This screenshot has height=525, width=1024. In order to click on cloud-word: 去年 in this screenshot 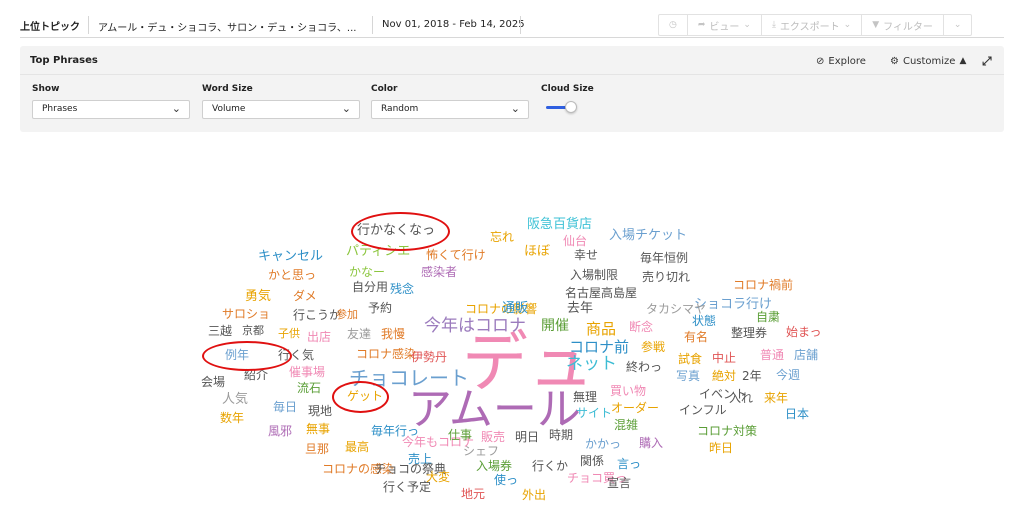, I will do `click(580, 308)`.